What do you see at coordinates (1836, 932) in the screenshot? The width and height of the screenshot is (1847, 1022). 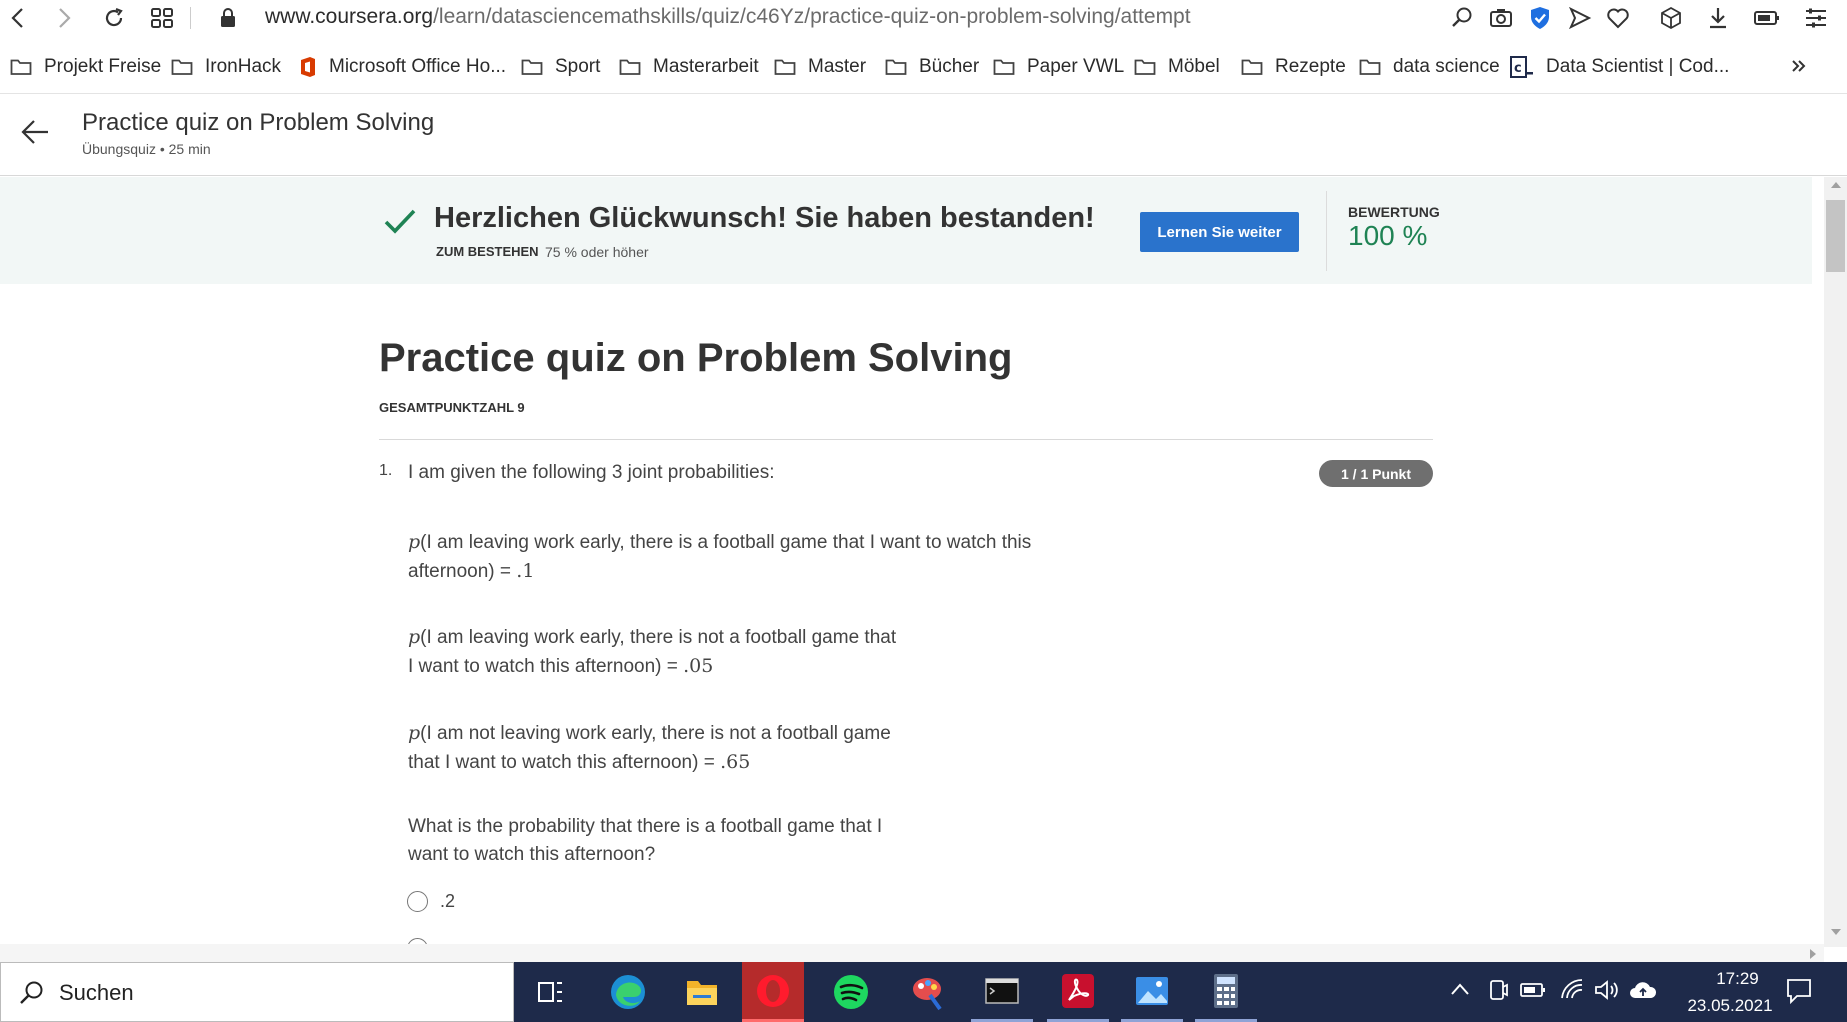 I see `scroll-down-icon` at bounding box center [1836, 932].